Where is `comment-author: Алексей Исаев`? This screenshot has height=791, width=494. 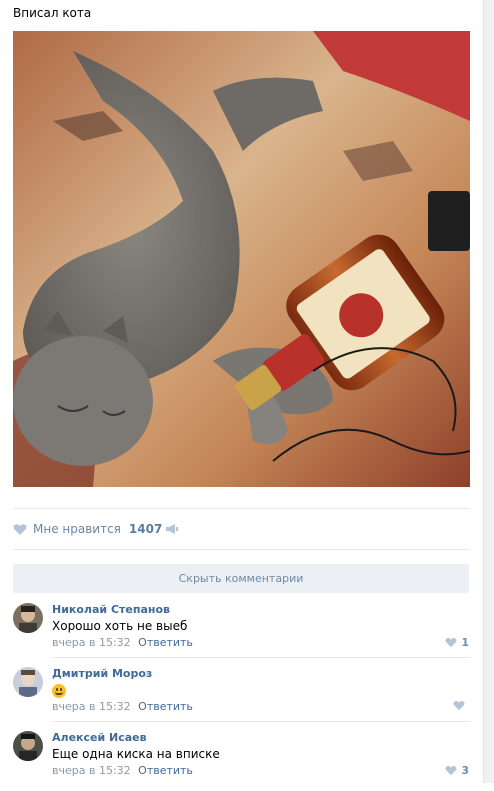 comment-author: Алексей Исаев is located at coordinates (99, 737).